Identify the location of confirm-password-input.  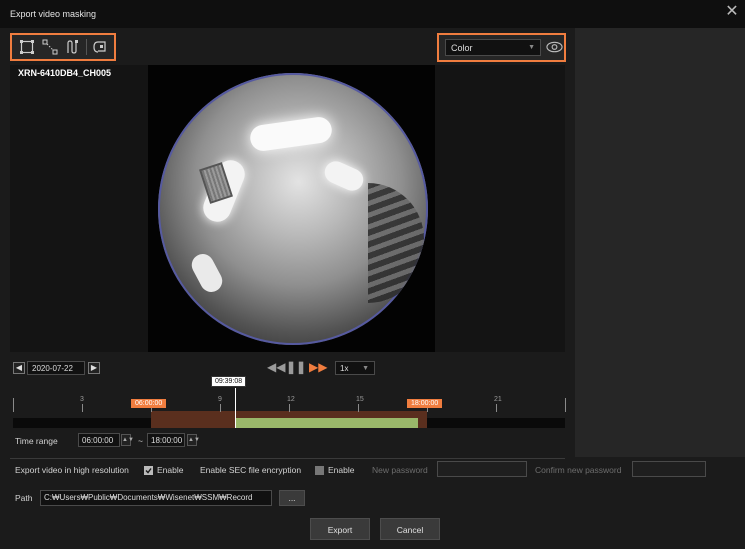
(669, 469).